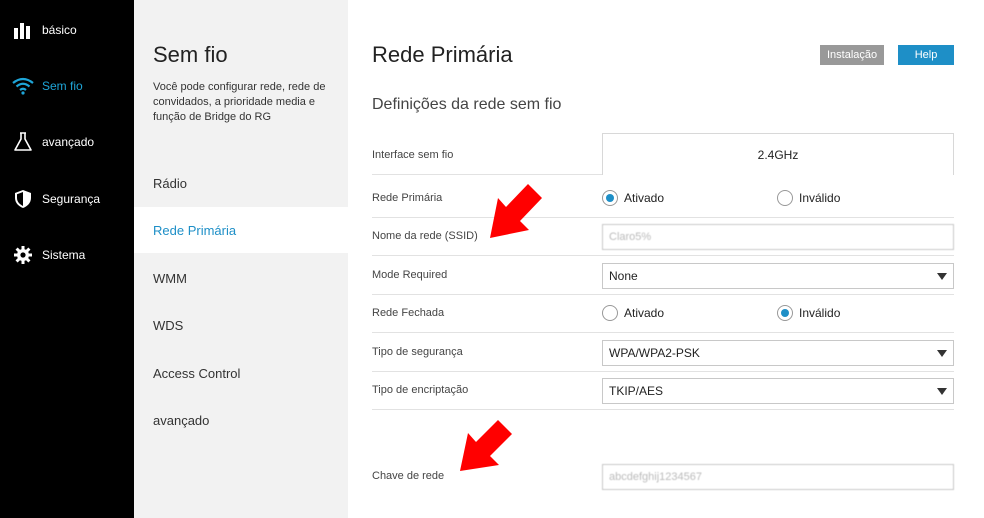  What do you see at coordinates (62, 86) in the screenshot?
I see `nav-item-label: Sem fio` at bounding box center [62, 86].